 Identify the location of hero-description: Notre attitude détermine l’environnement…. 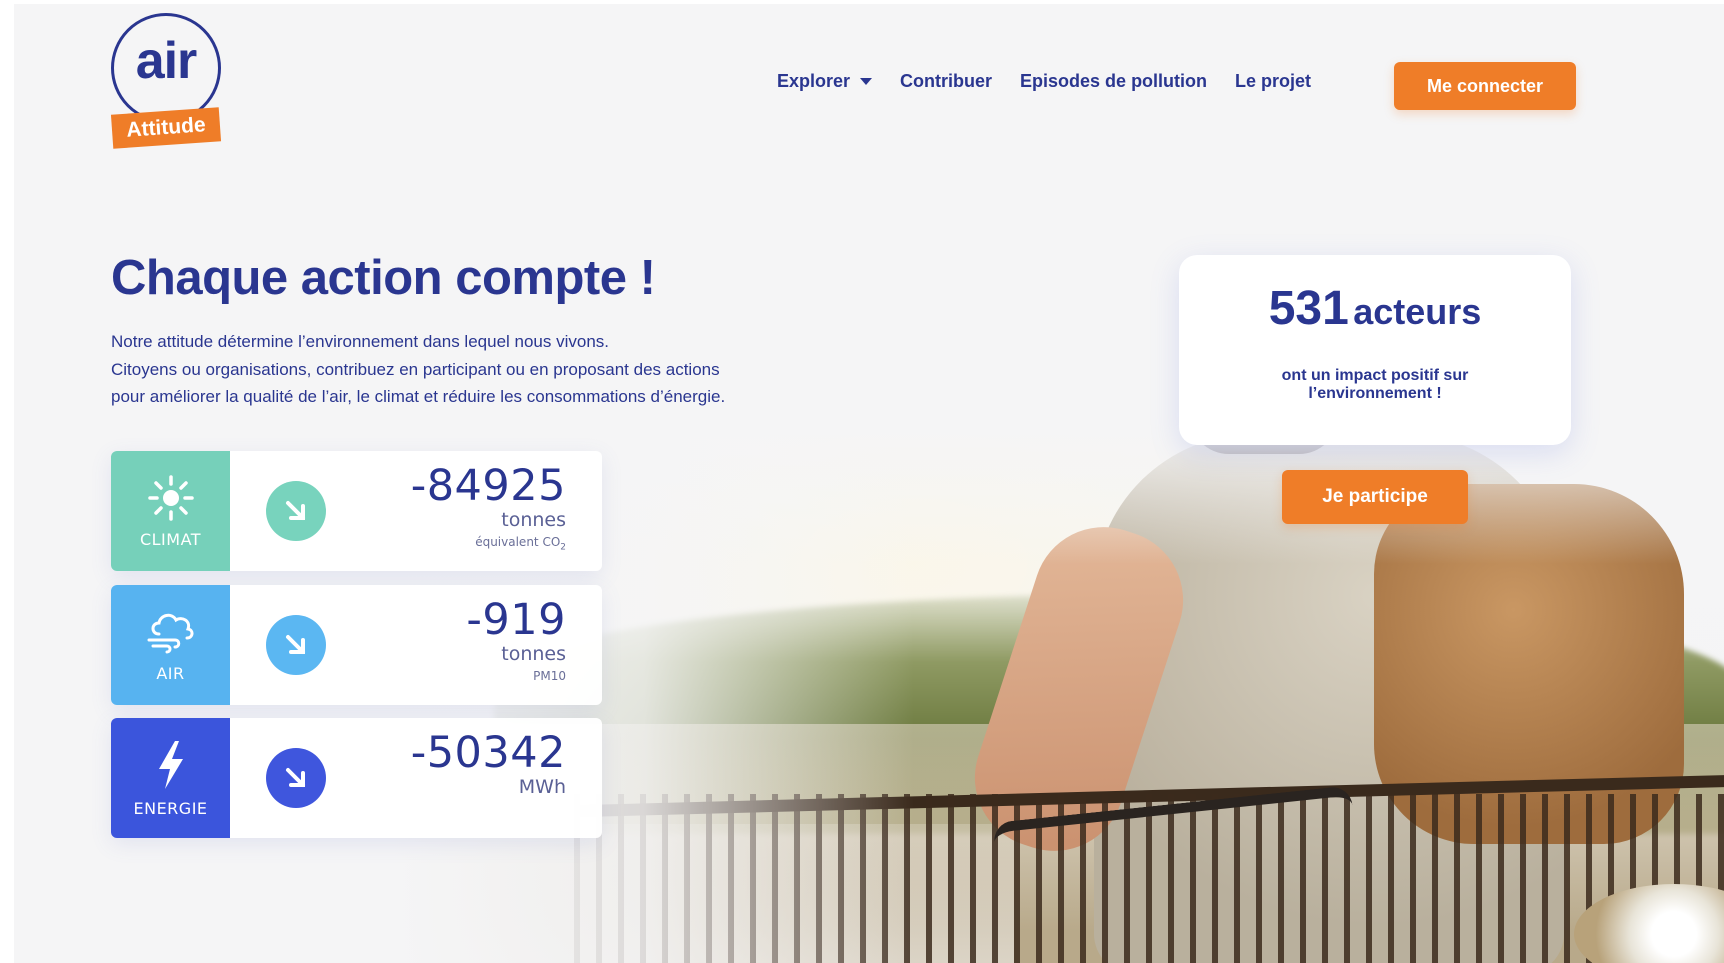
(471, 369).